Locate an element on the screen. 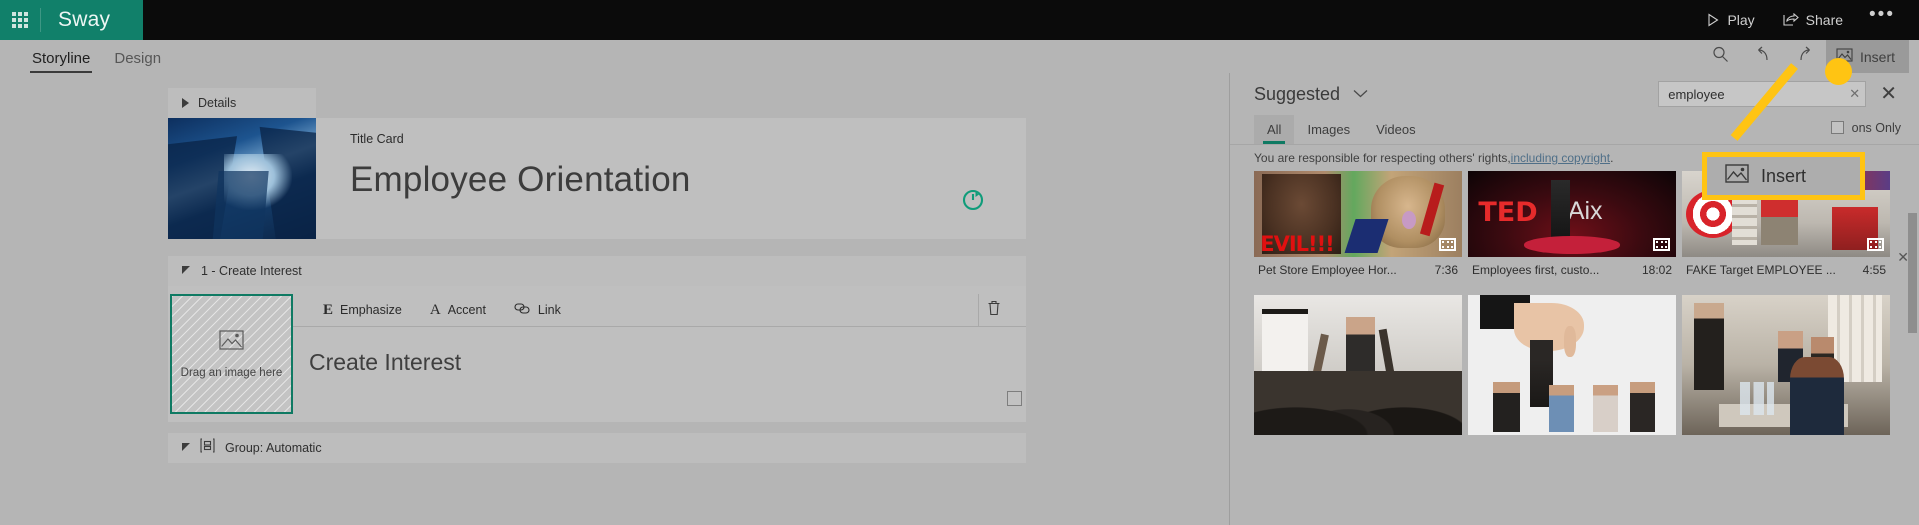 This screenshot has width=1919, height=525. callout-label: Insert is located at coordinates (1784, 175).